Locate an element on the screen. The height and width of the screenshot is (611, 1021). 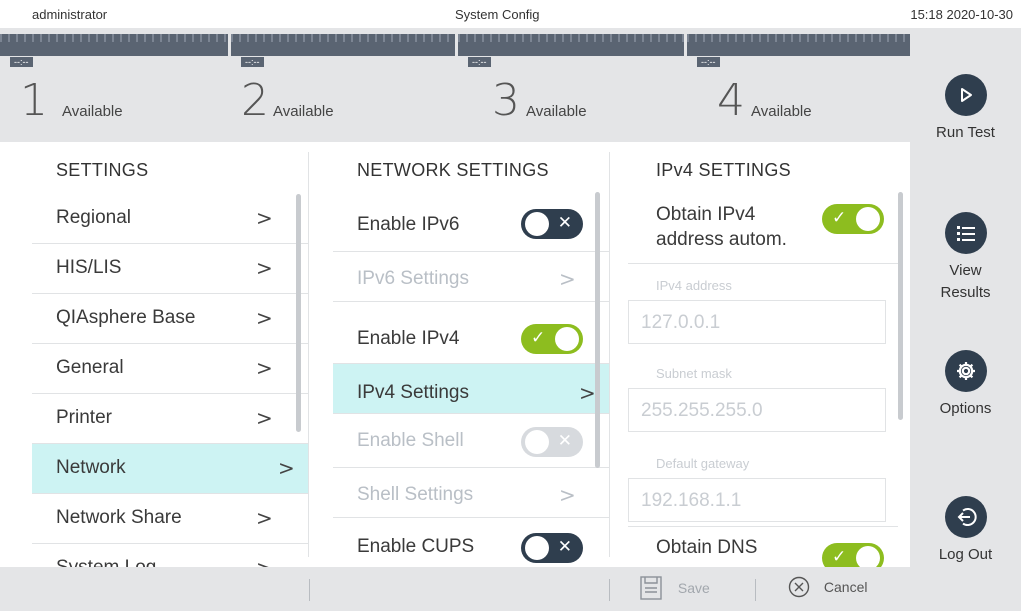
settings-item-label: QIAsphere Base is located at coordinates (126, 317).